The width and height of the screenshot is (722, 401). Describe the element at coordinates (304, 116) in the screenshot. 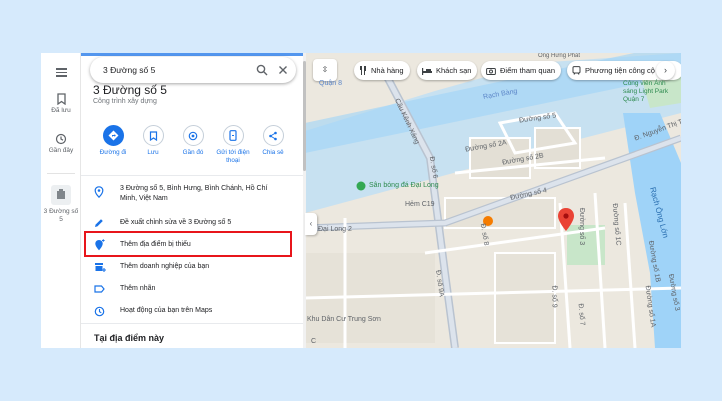

I see `scrollbar-thumb` at that location.